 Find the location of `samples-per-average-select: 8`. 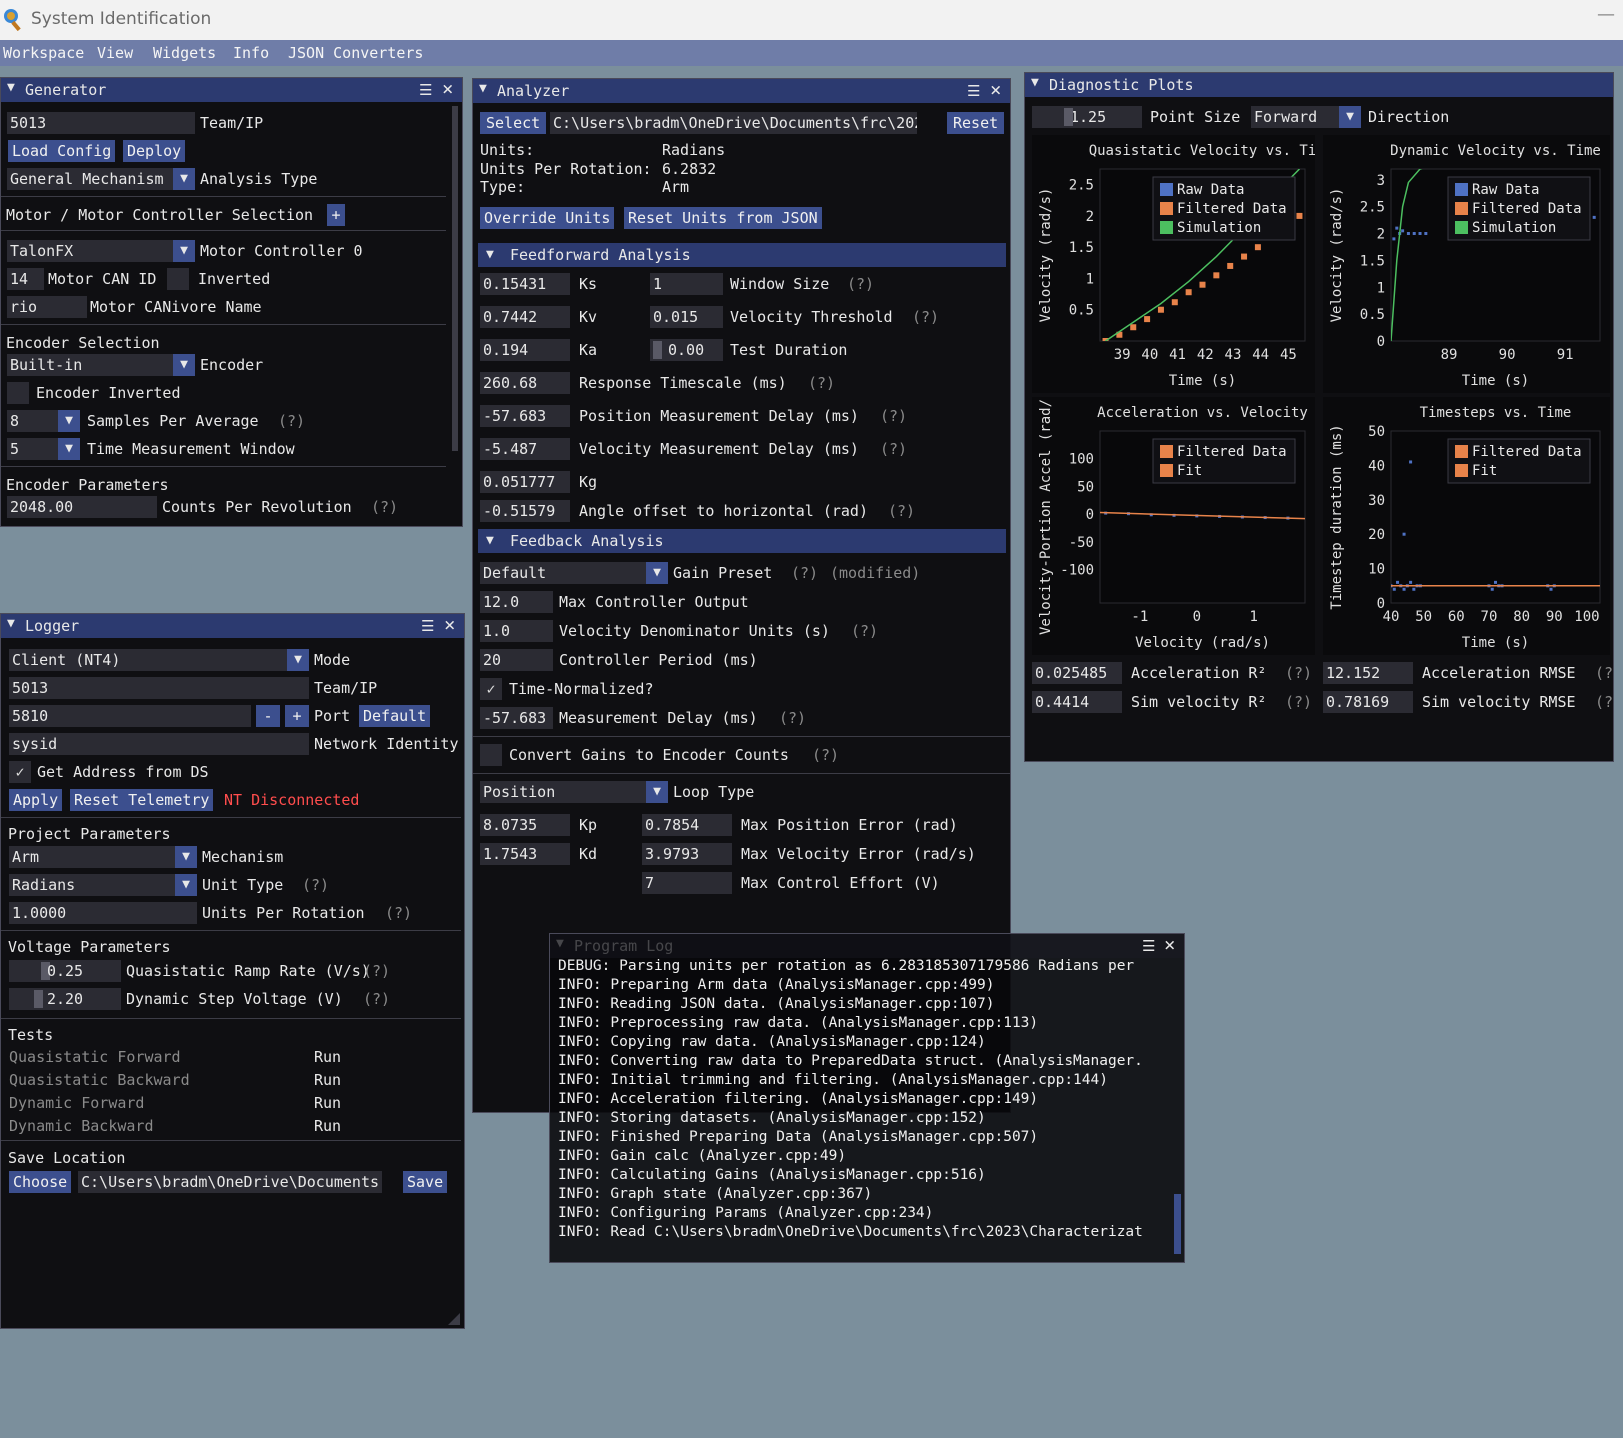

samples-per-average-select: 8 is located at coordinates (32, 421).